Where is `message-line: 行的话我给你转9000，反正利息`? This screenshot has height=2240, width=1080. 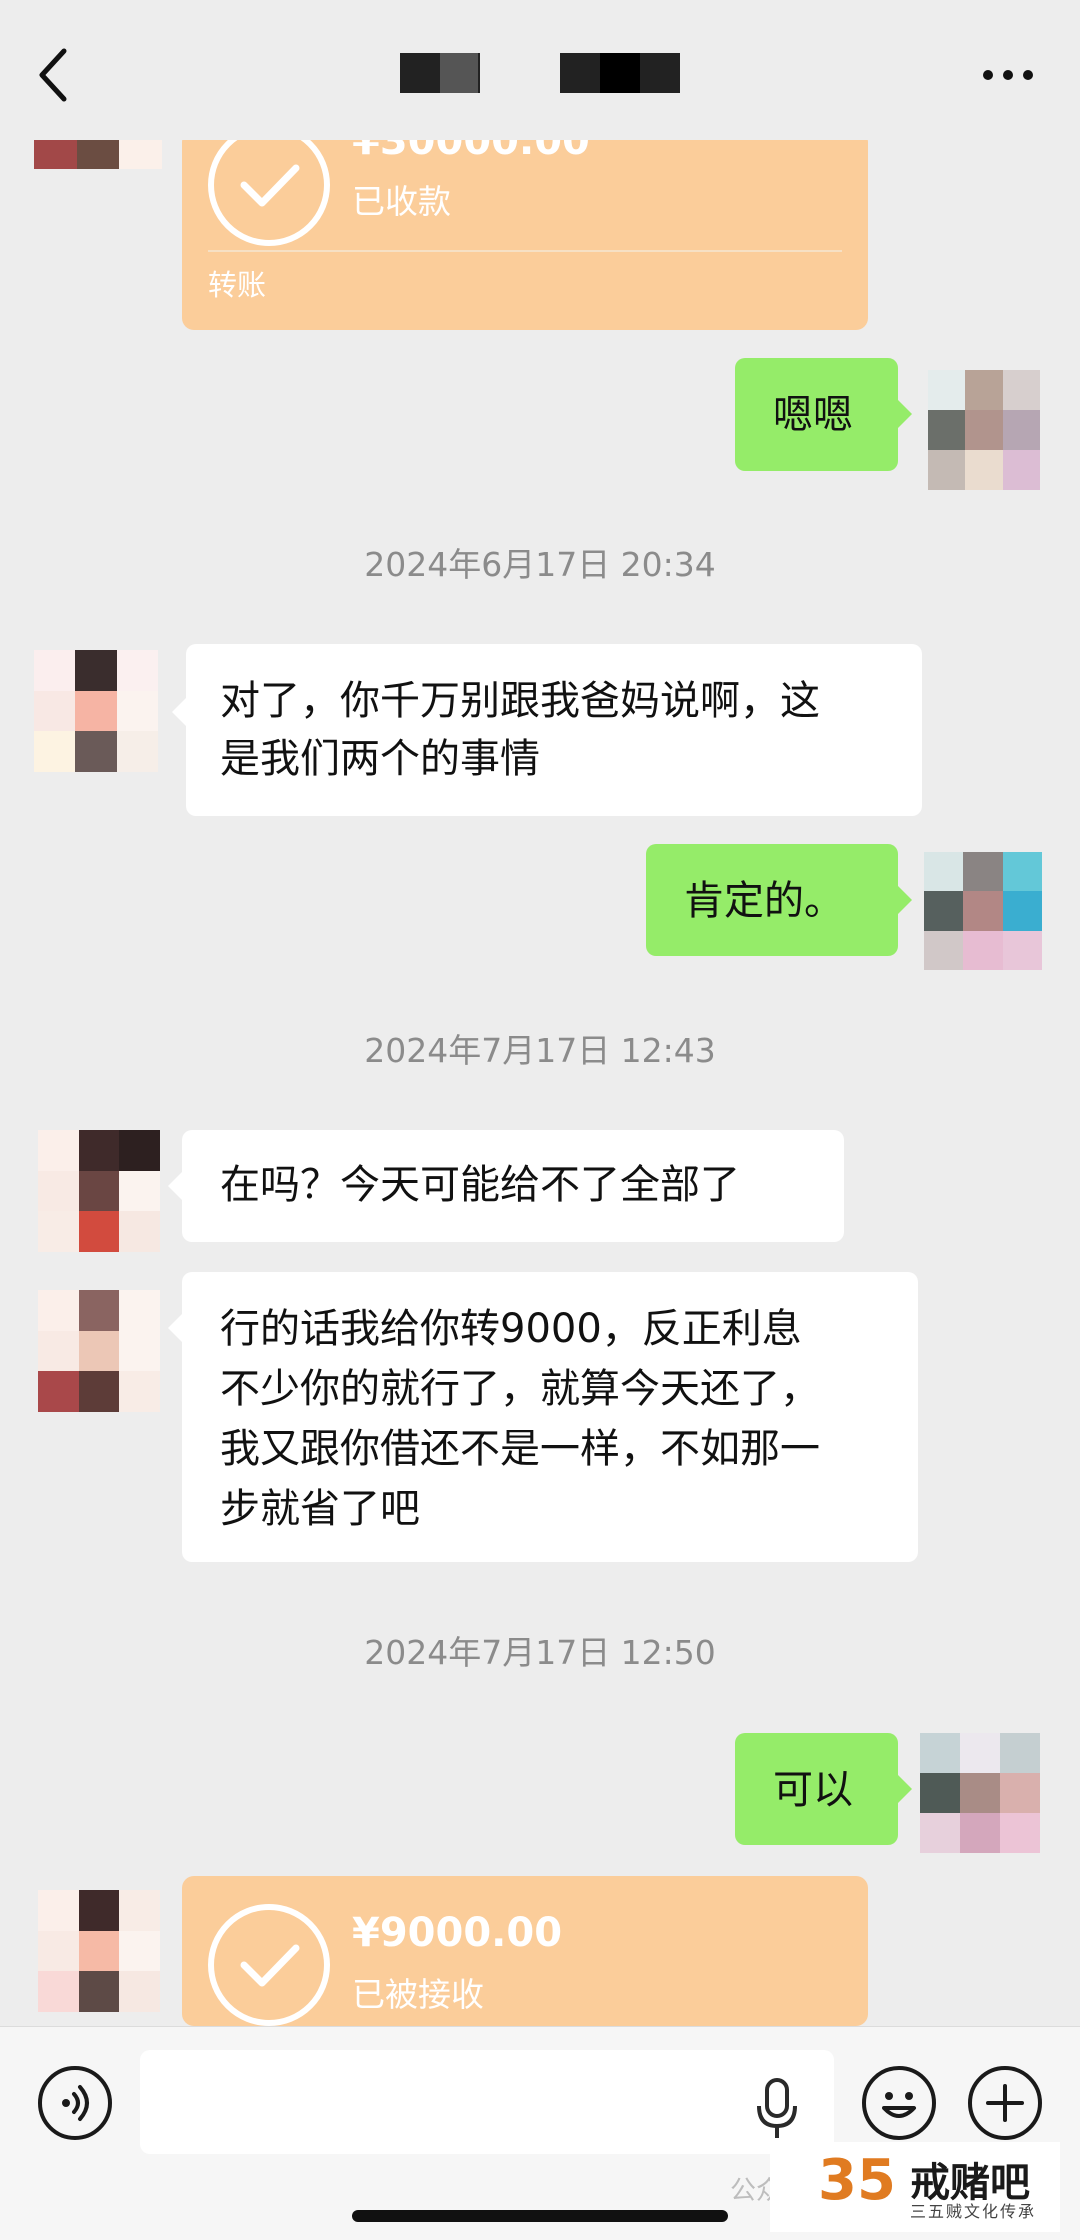 message-line: 行的话我给你转9000，反正利息 is located at coordinates (511, 1329).